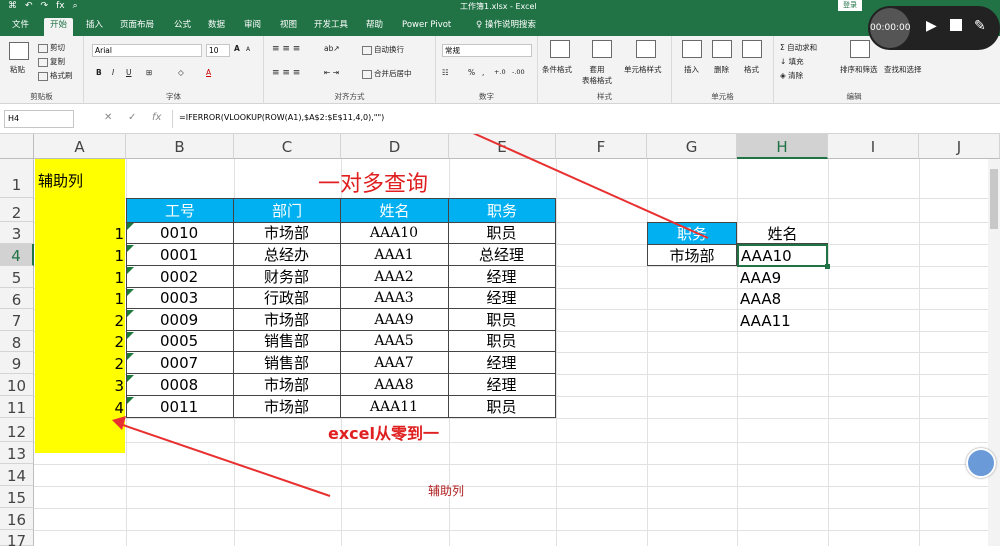 This screenshot has height=552, width=1000. Describe the element at coordinates (149, 72) in the screenshot. I see `borders-icon: ⊞` at that location.